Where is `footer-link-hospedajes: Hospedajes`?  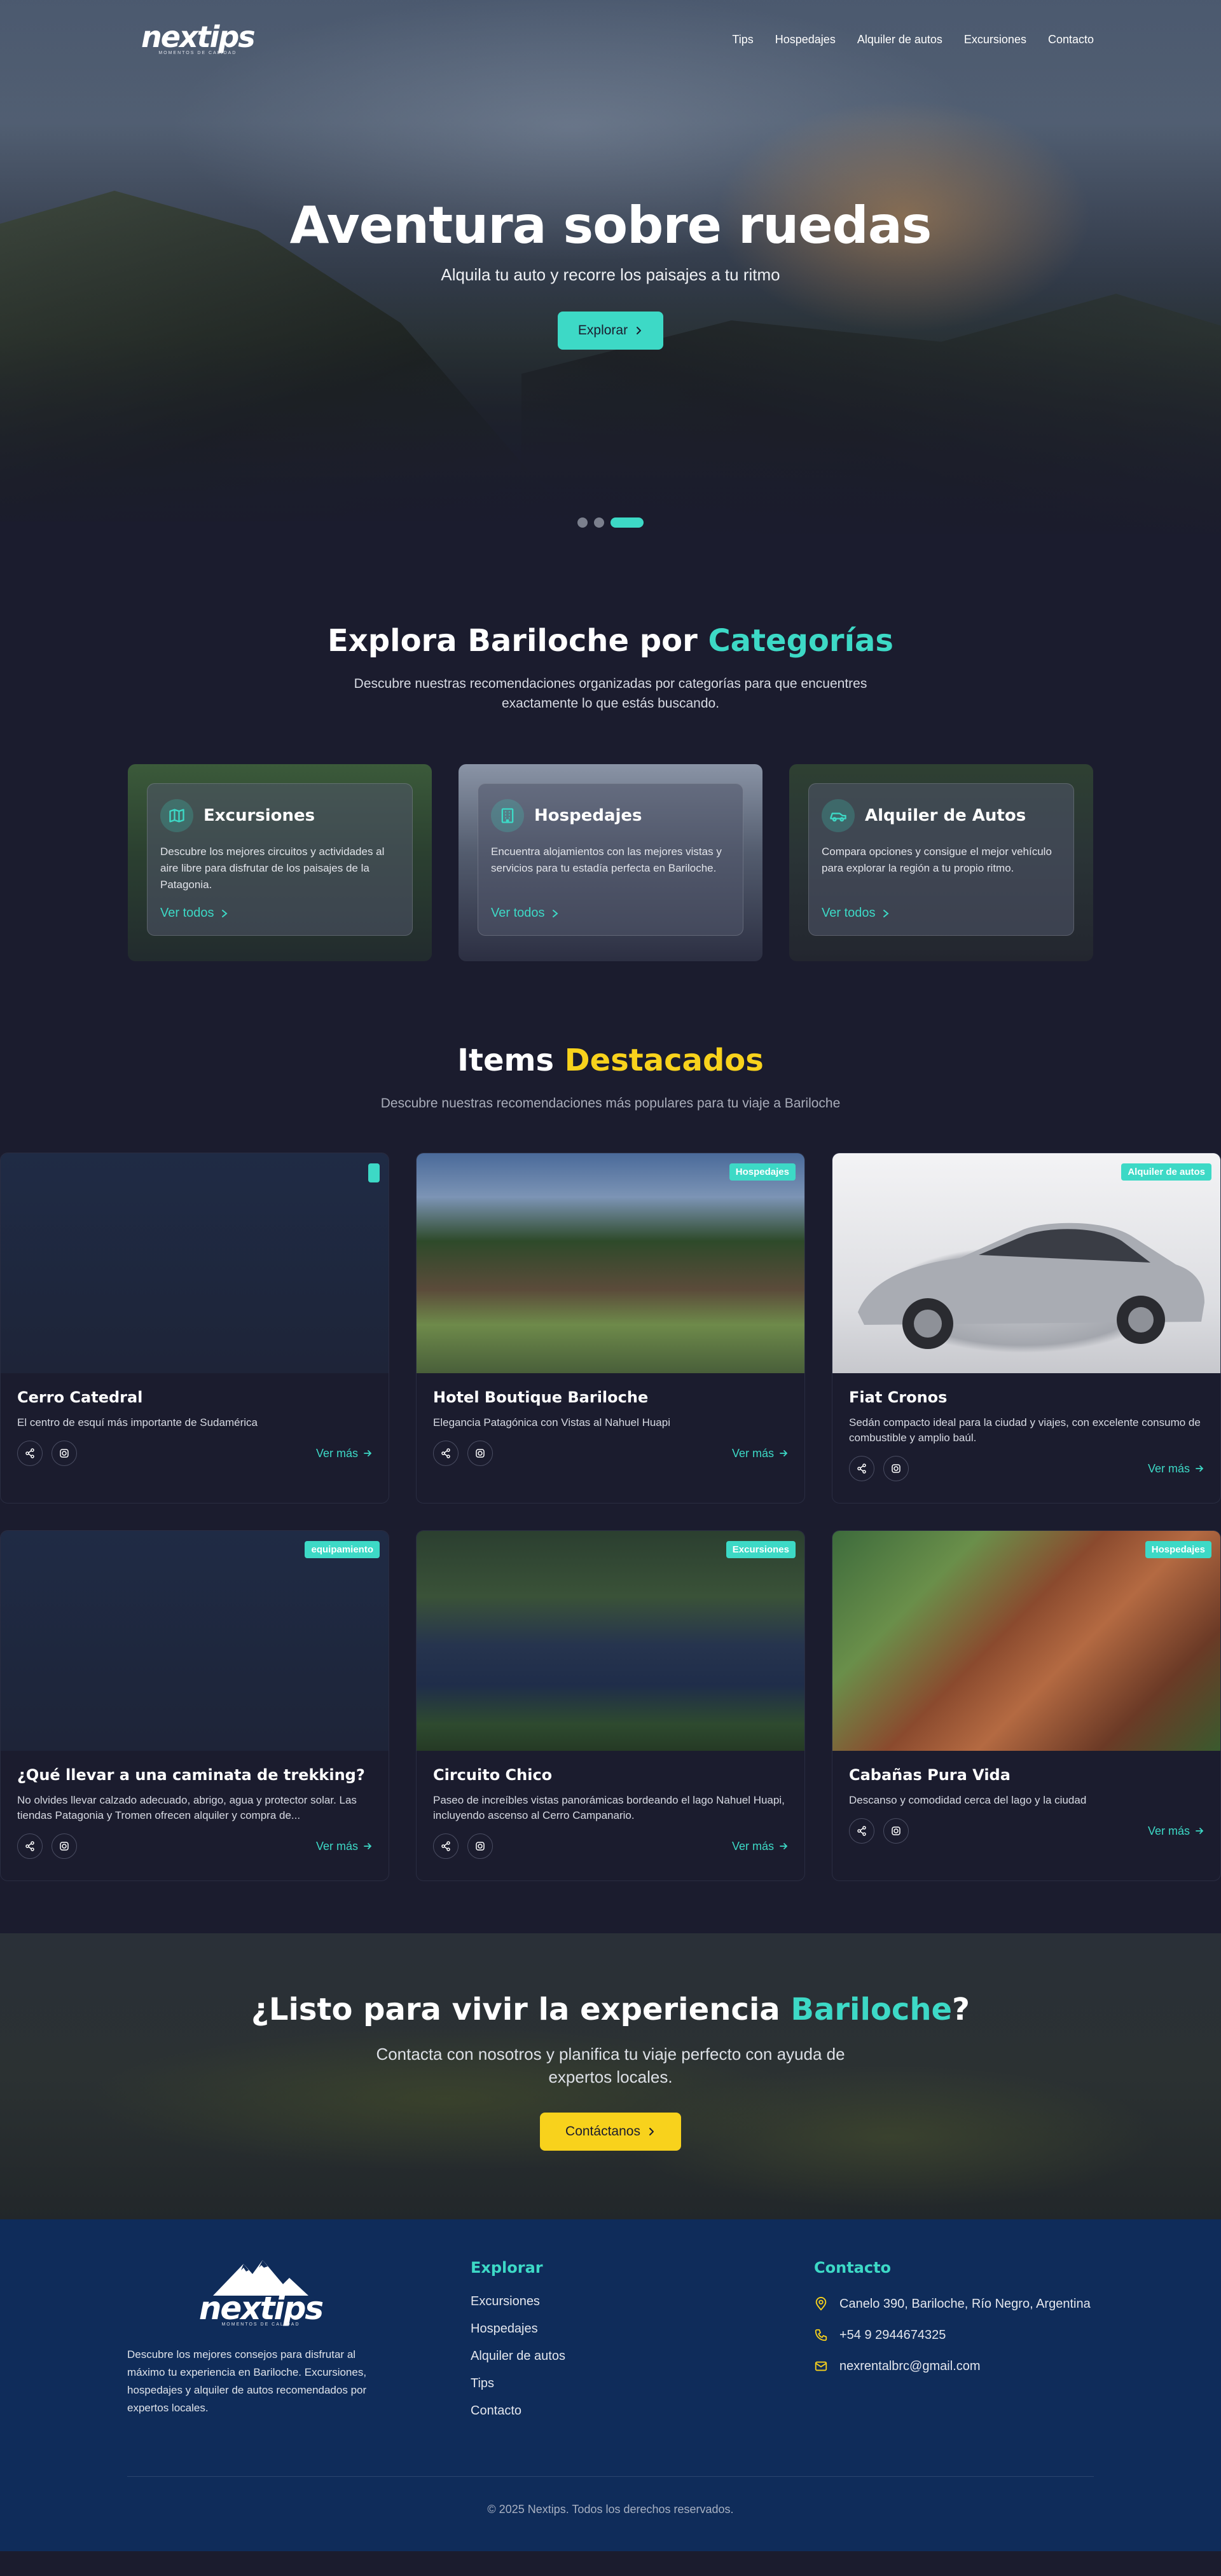
footer-link-hospedajes: Hospedajes is located at coordinates (642, 2329).